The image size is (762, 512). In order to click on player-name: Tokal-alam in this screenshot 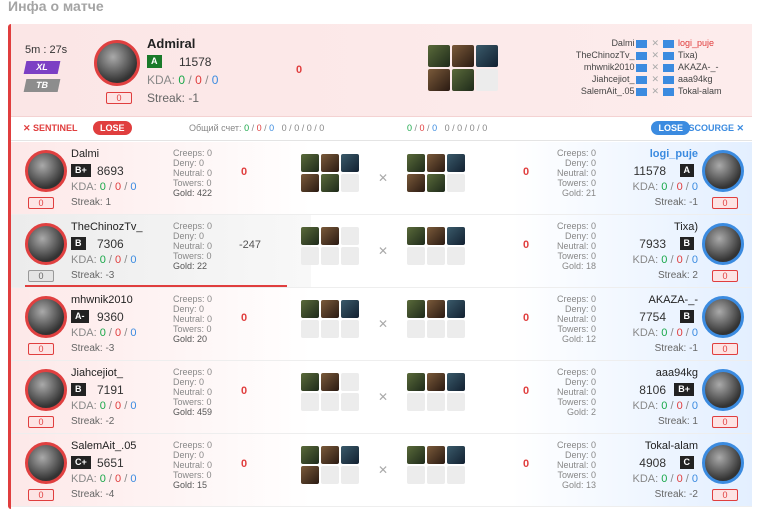, I will do `click(671, 446)`.